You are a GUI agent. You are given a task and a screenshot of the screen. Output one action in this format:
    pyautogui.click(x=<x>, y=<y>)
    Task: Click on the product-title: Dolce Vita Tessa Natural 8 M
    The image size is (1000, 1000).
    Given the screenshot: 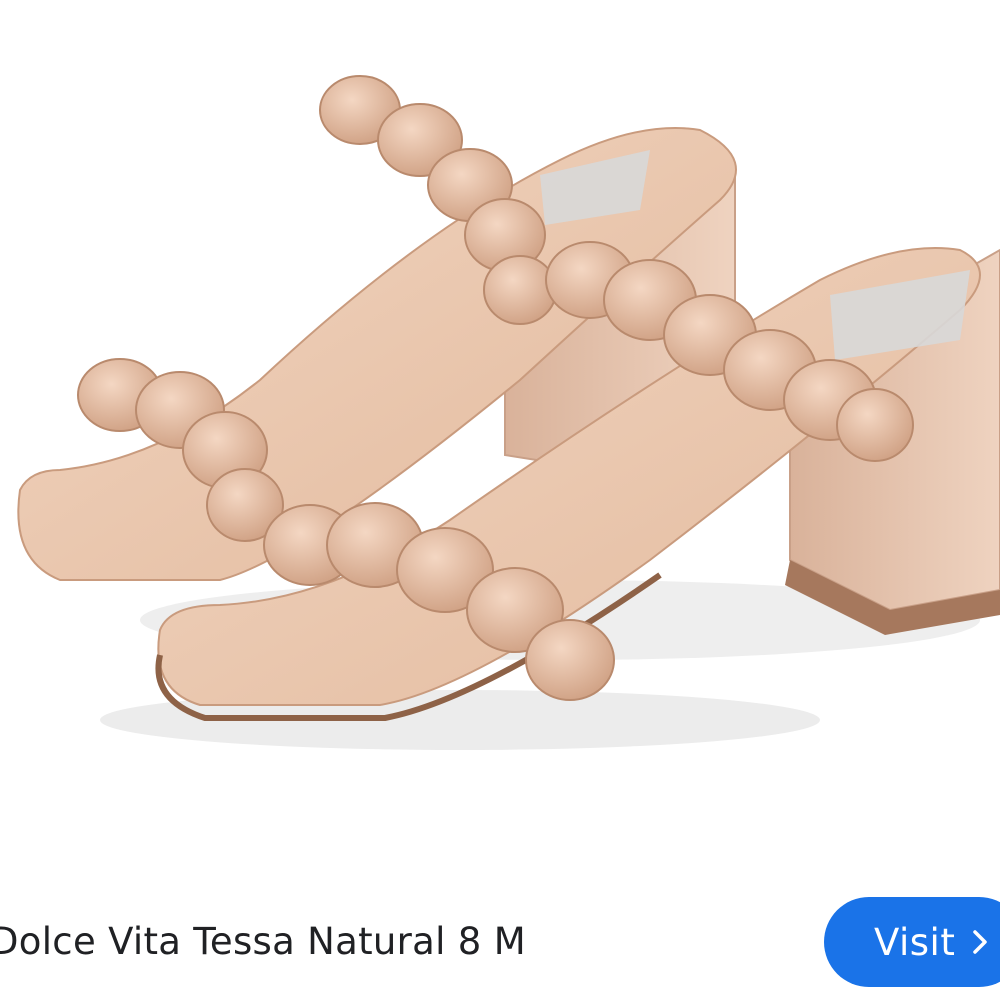 What is the action you would take?
    pyautogui.click(x=263, y=941)
    